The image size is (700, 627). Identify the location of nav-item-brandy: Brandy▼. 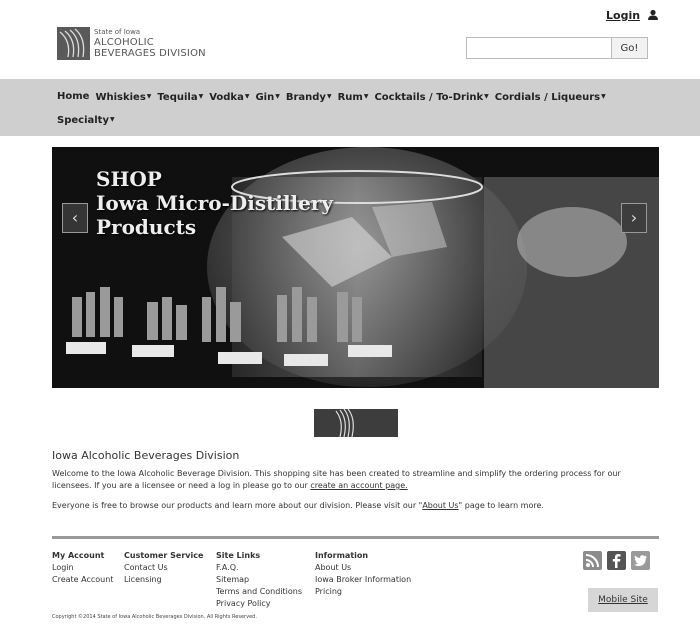
(309, 97).